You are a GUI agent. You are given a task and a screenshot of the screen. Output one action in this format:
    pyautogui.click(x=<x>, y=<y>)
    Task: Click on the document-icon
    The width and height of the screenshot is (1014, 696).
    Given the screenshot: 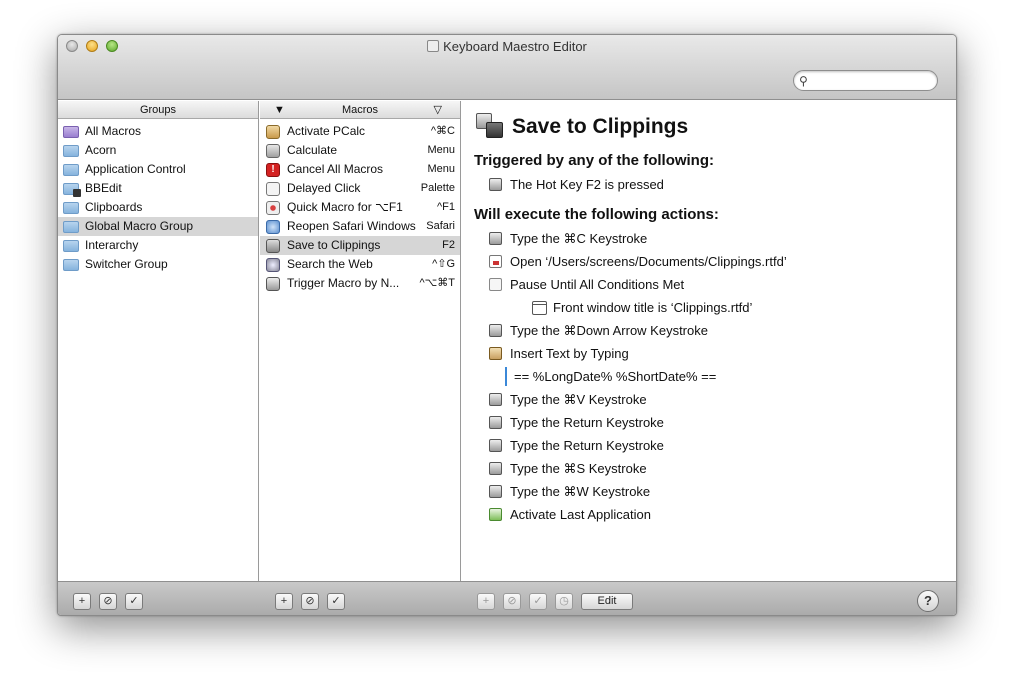 What is the action you would take?
    pyautogui.click(x=495, y=261)
    